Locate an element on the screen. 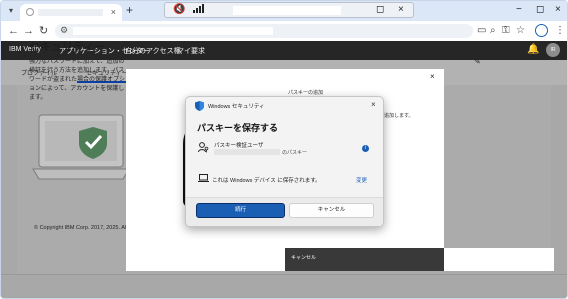 This screenshot has width=568, height=299. url-text is located at coordinates (173, 31).